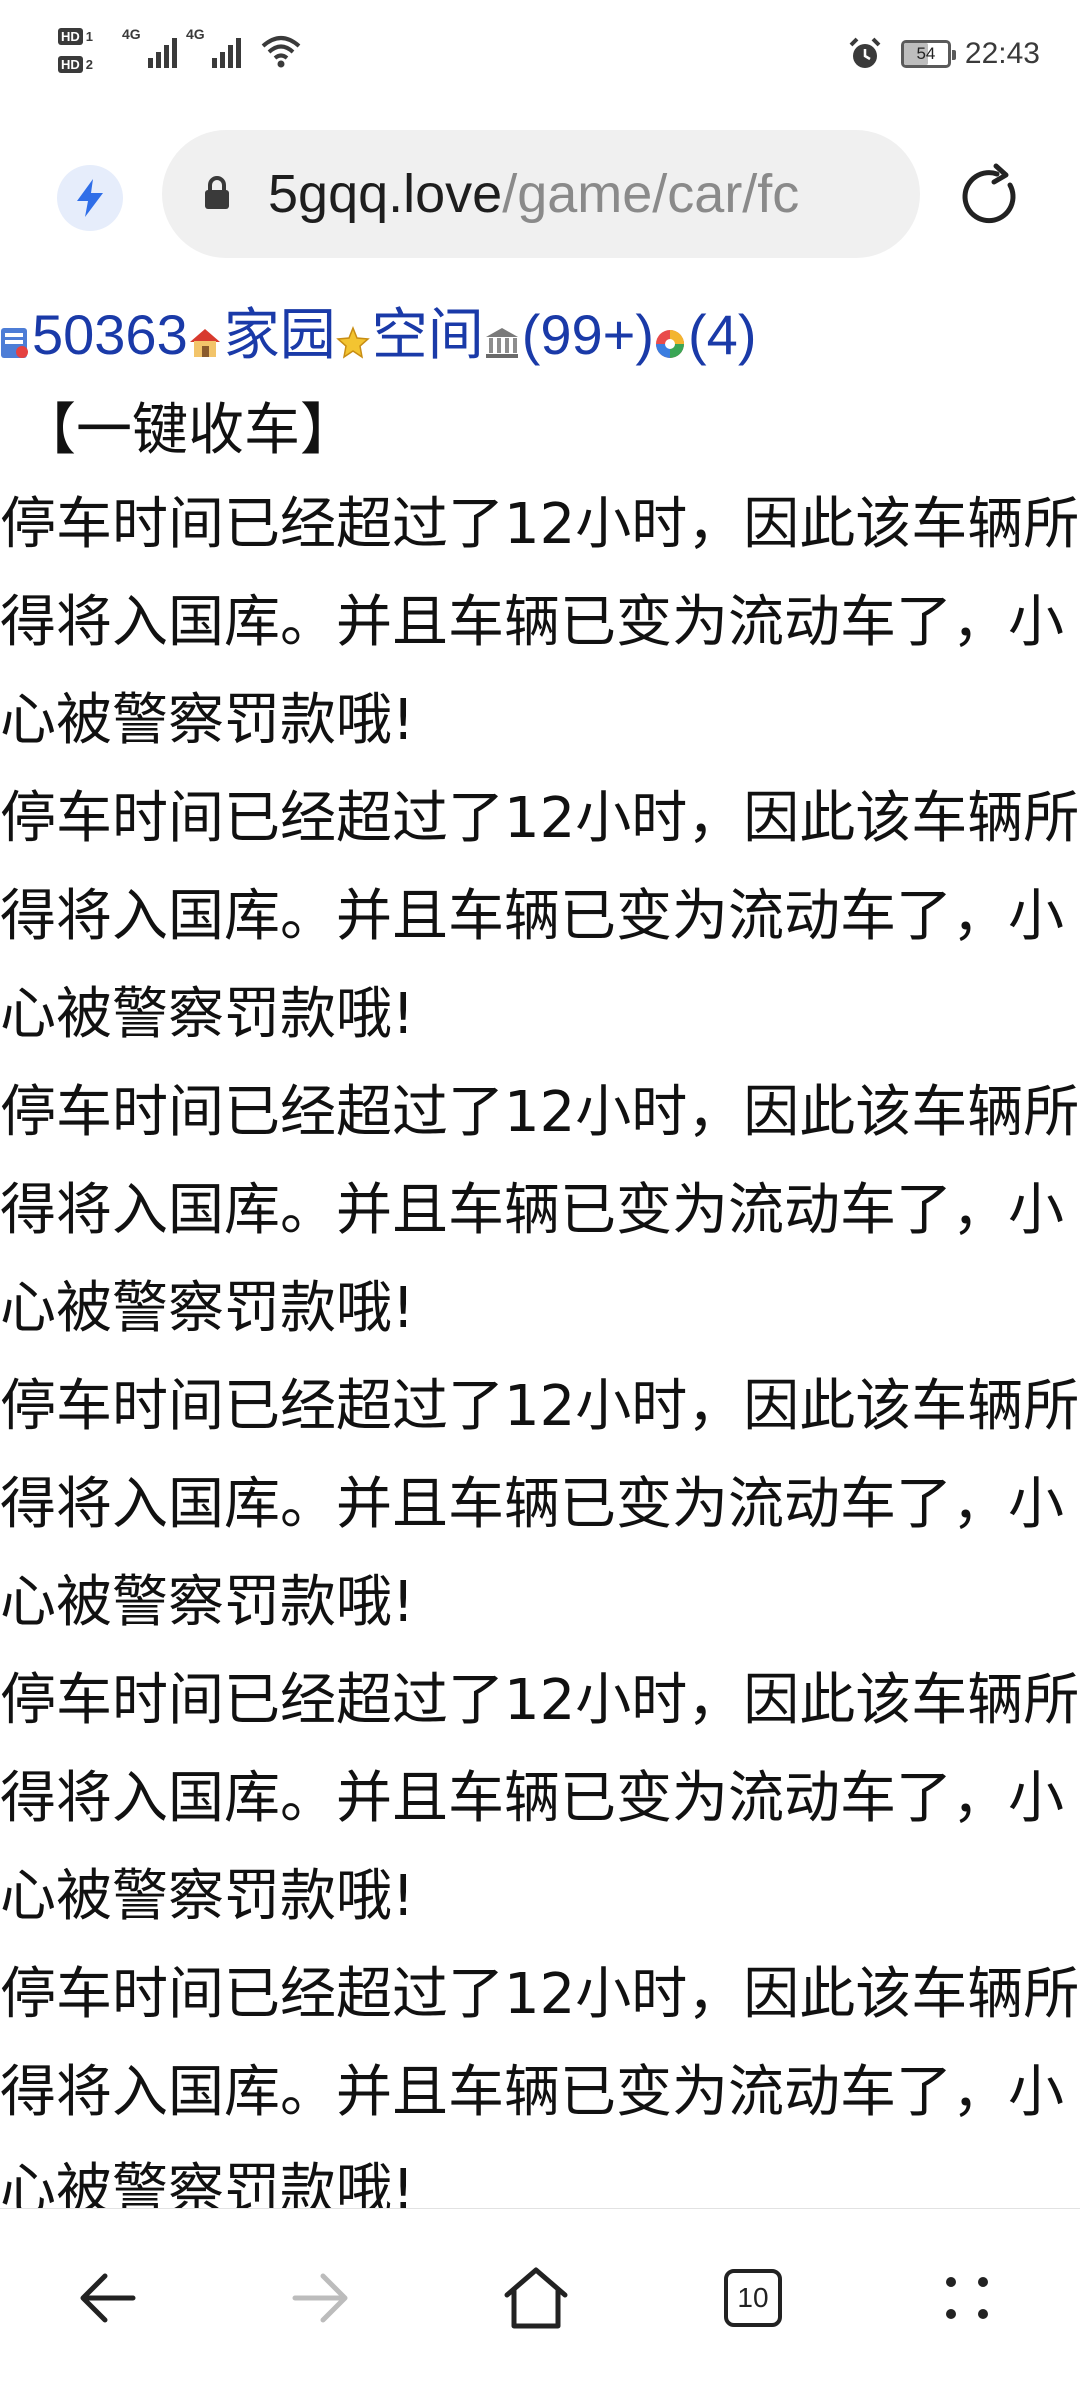  Describe the element at coordinates (281, 52) in the screenshot. I see `wifi-icon` at that location.